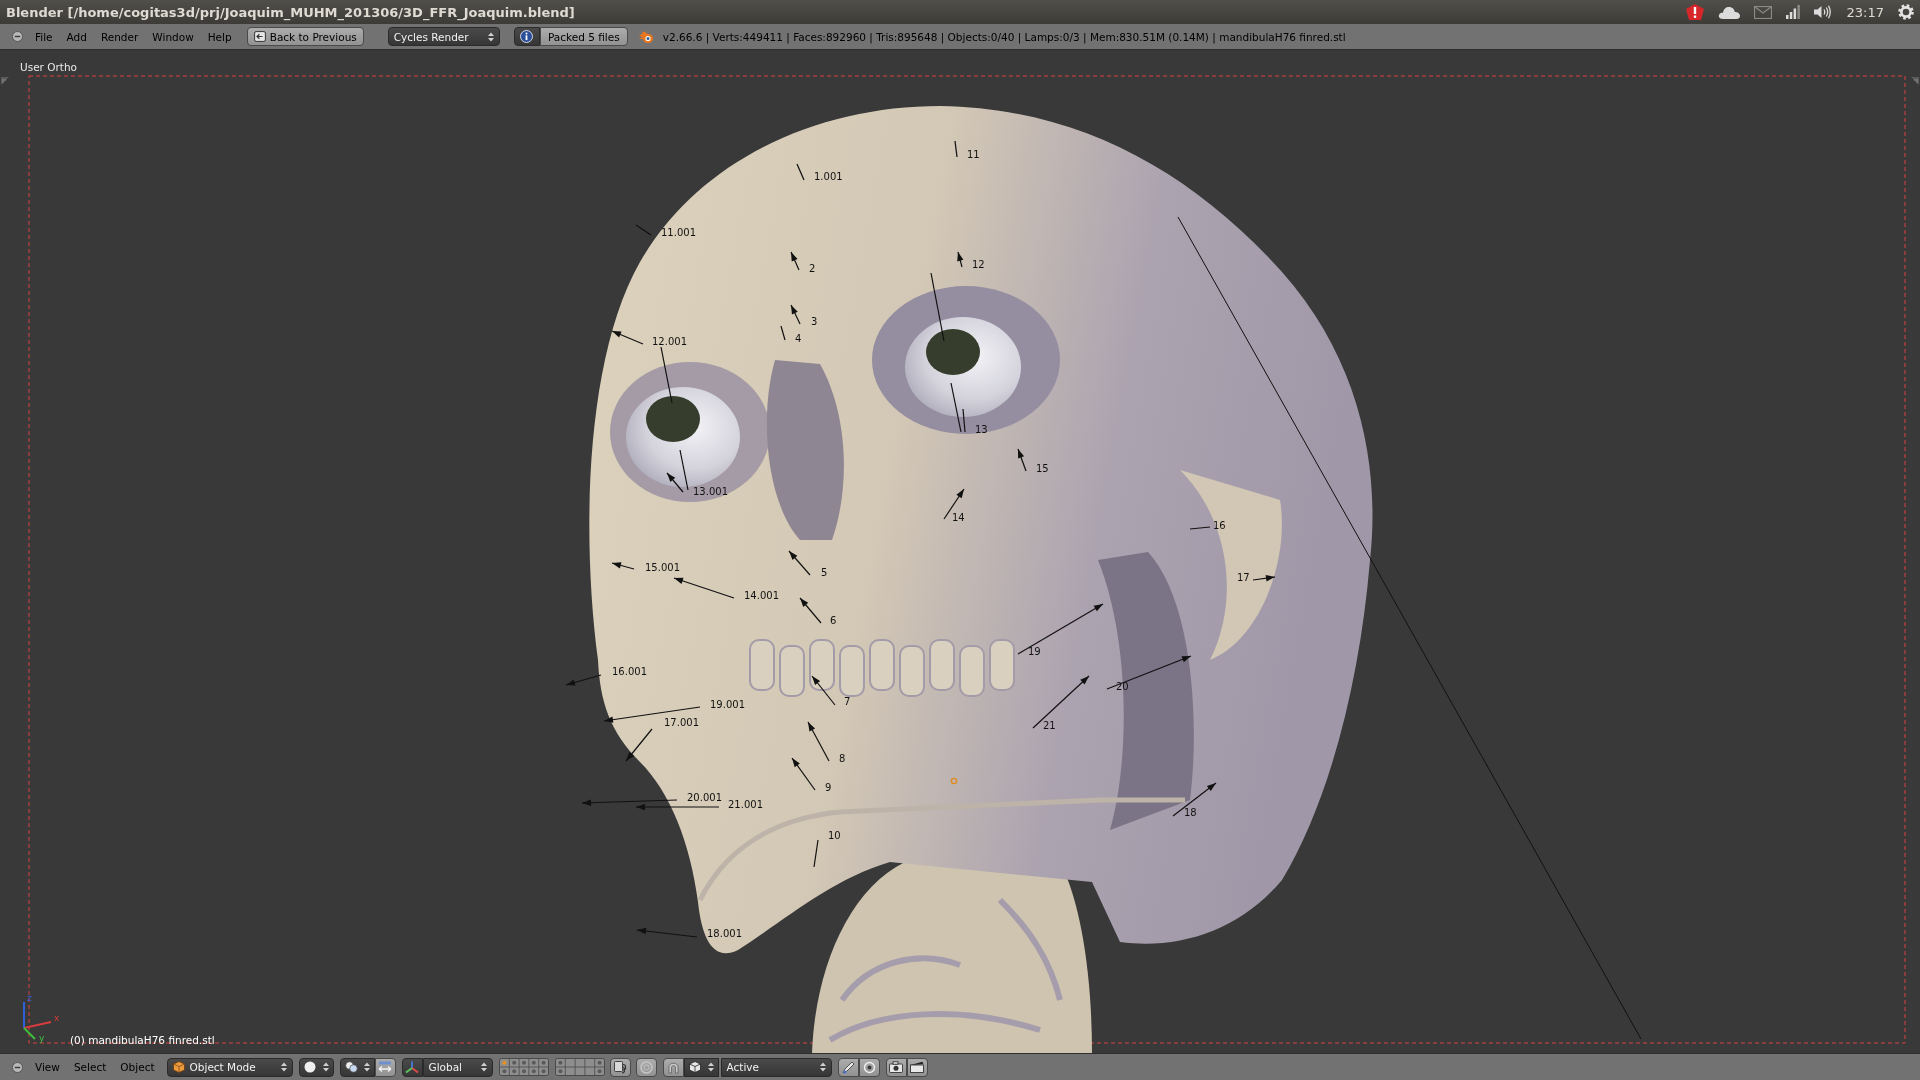 Image resolution: width=1920 pixels, height=1080 pixels. I want to click on annotation-label: 17.001, so click(681, 722).